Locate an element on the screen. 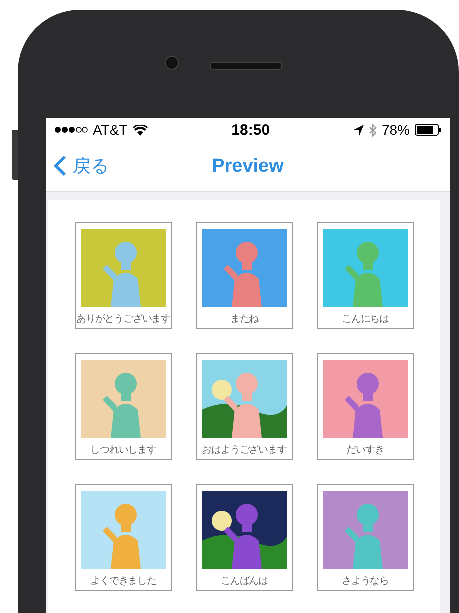 Image resolution: width=459 pixels, height=613 pixels. picture-card: こんにちは is located at coordinates (365, 275).